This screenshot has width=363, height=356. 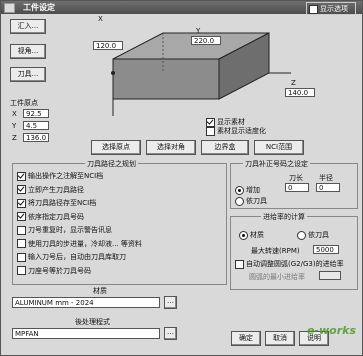 What do you see at coordinates (241, 131) in the screenshot?
I see `material-fit-label: 素材显示适度化` at bounding box center [241, 131].